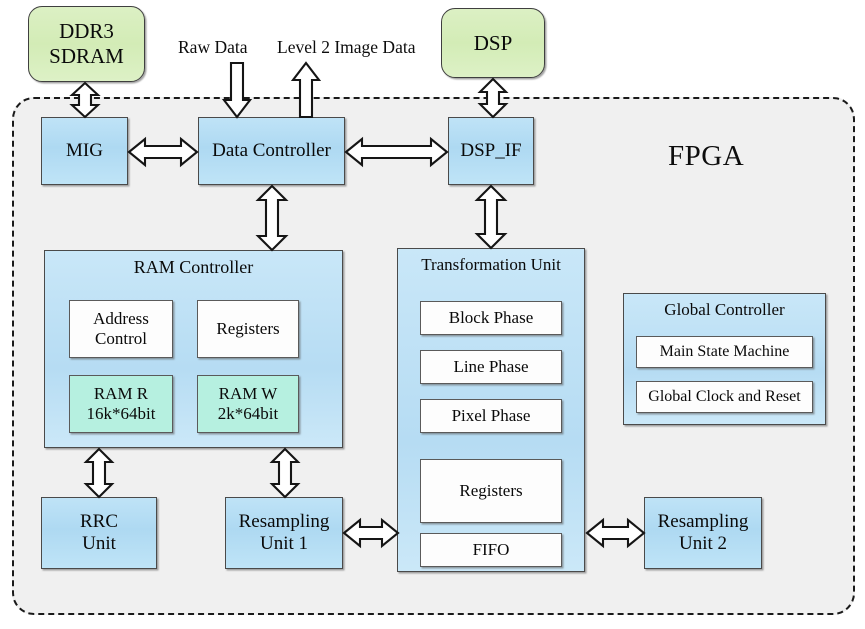 The image size is (865, 629). I want to click on ram-w-block: RAM W 2k*64bit, so click(248, 404).